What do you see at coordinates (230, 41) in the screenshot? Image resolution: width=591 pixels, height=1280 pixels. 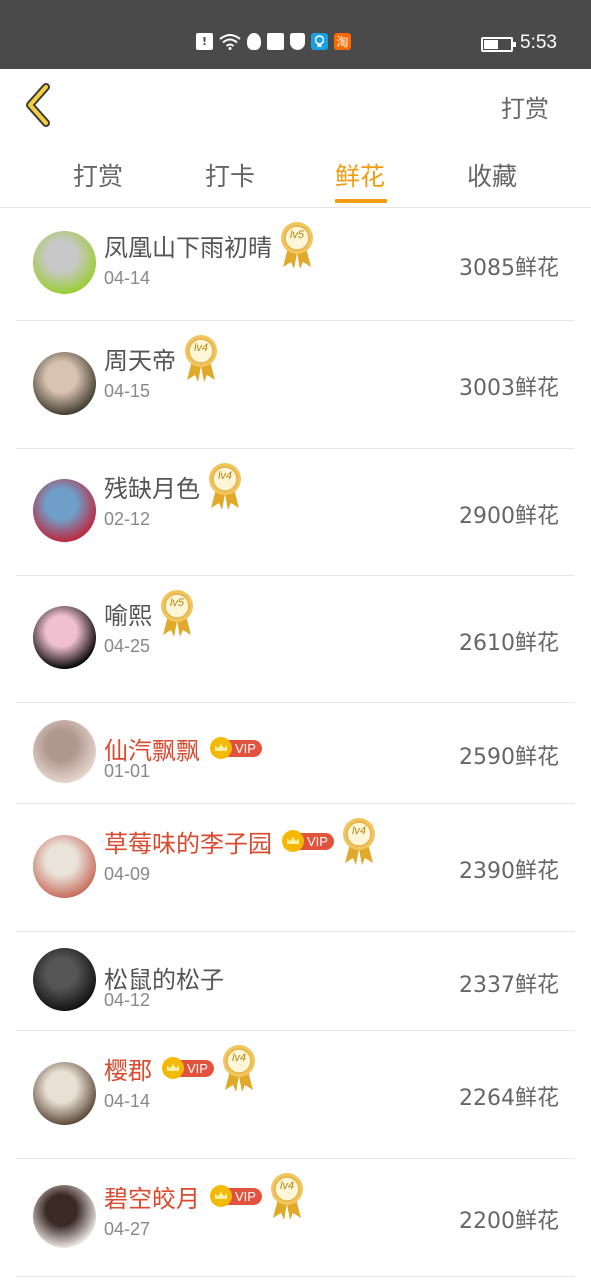 I see `wifi-icon` at bounding box center [230, 41].